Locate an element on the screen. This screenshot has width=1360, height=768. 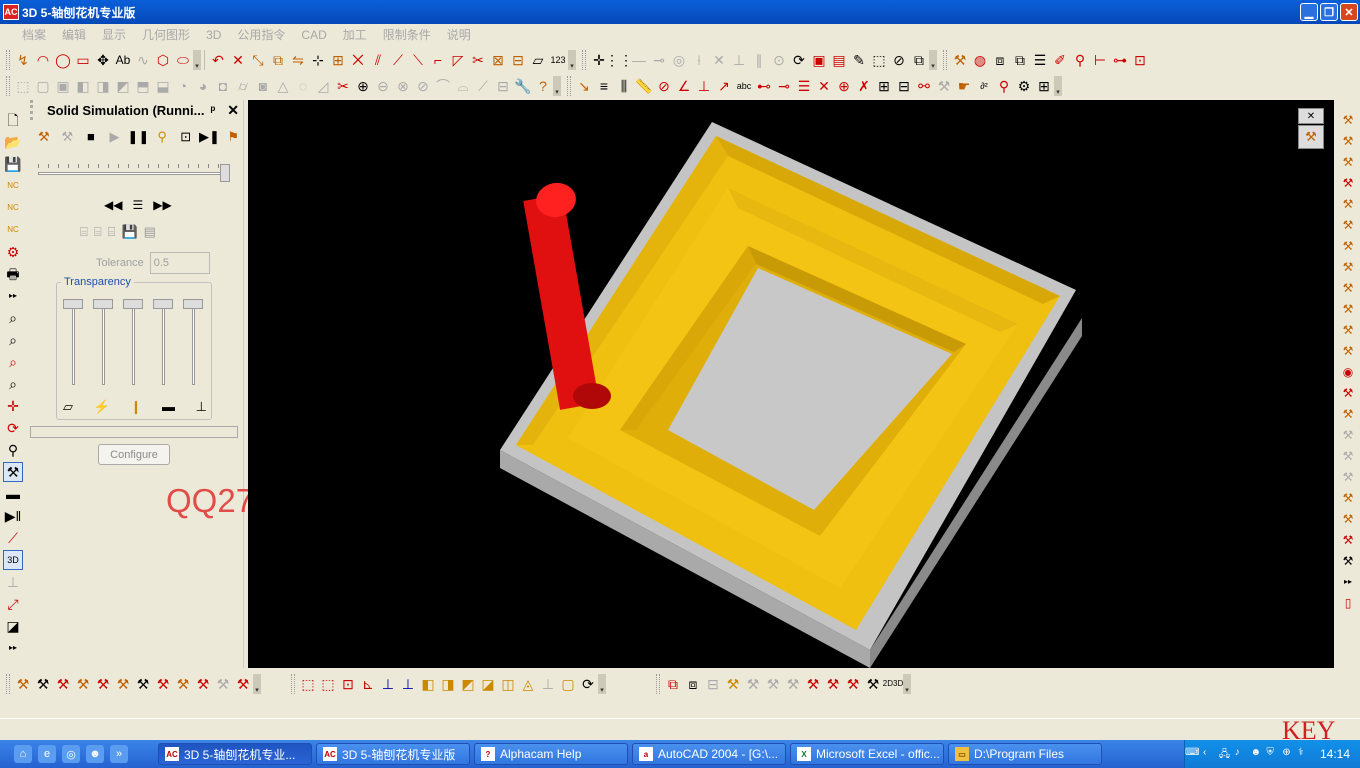
line-tool-icon: ⟋ is located at coordinates (13, 538).